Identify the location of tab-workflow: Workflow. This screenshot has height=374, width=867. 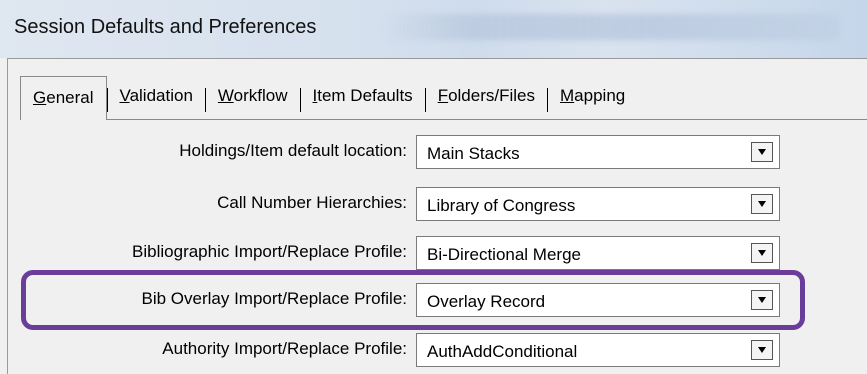
(253, 93).